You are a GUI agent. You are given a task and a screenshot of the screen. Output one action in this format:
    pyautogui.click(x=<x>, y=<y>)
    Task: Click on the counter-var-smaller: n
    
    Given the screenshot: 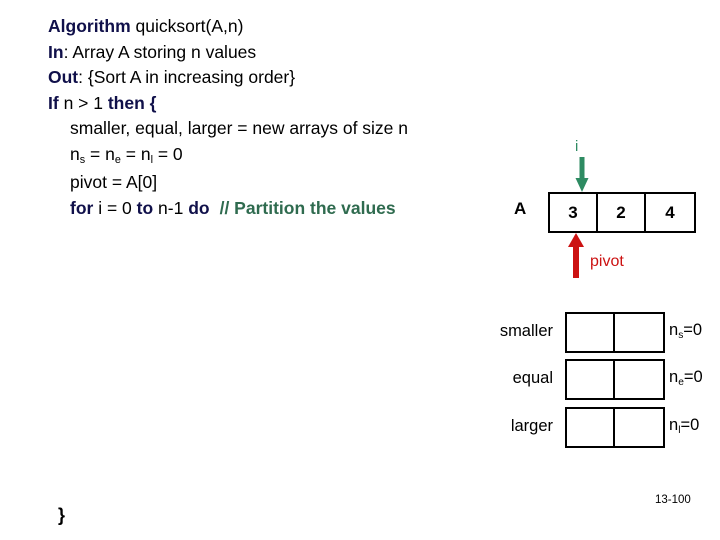 What is the action you would take?
    pyautogui.click(x=674, y=330)
    